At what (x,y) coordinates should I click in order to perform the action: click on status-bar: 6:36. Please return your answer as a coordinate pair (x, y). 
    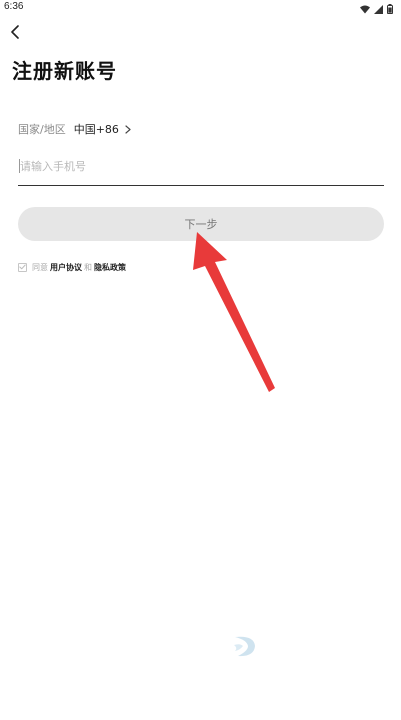
    Looking at the image, I should click on (200, 8).